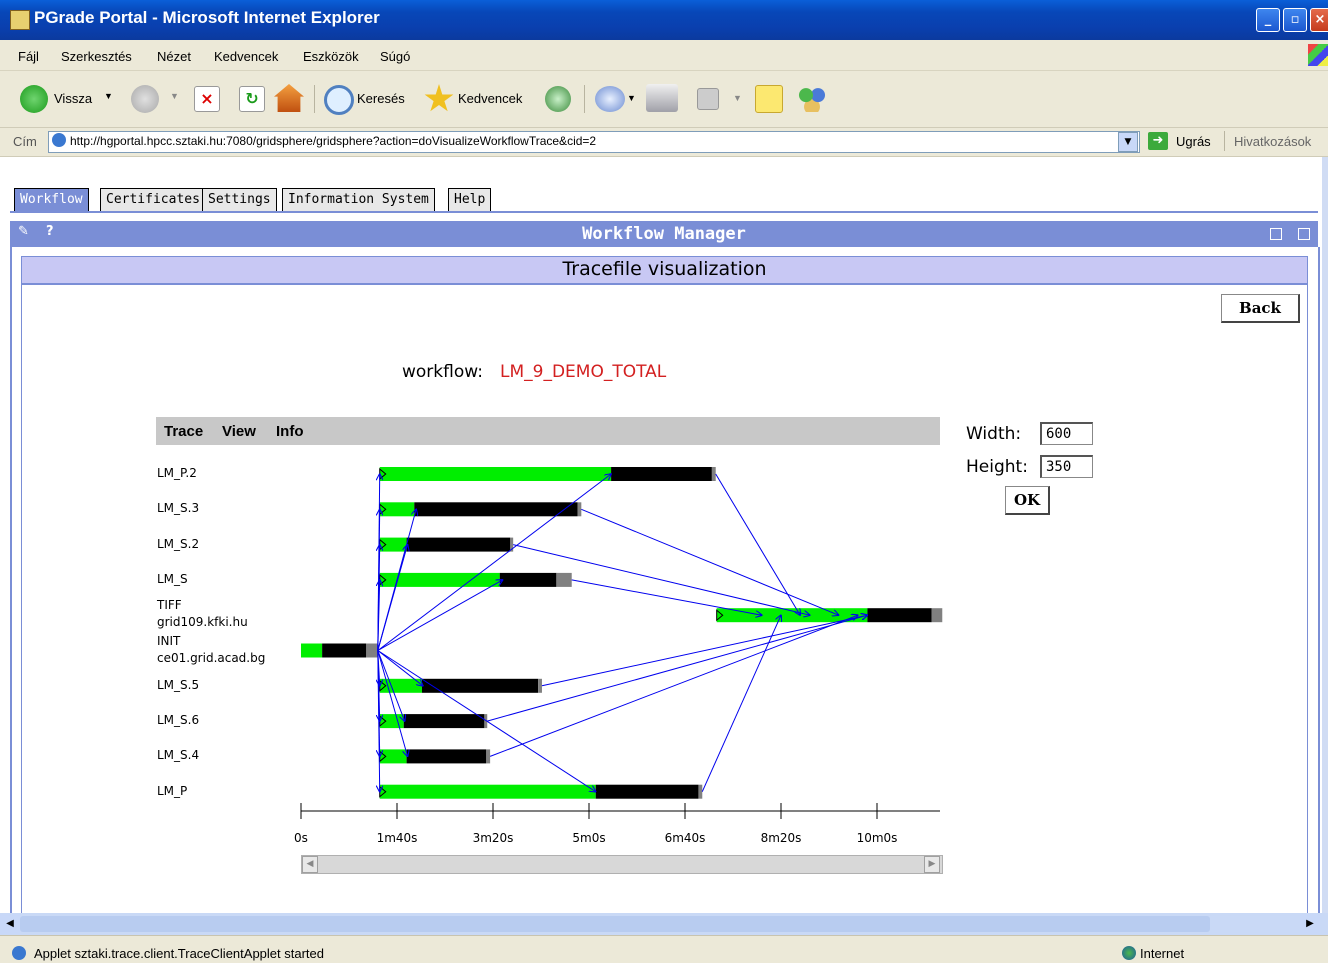 This screenshot has height=963, width=1328. I want to click on x-tick-label: 0s, so click(301, 838).